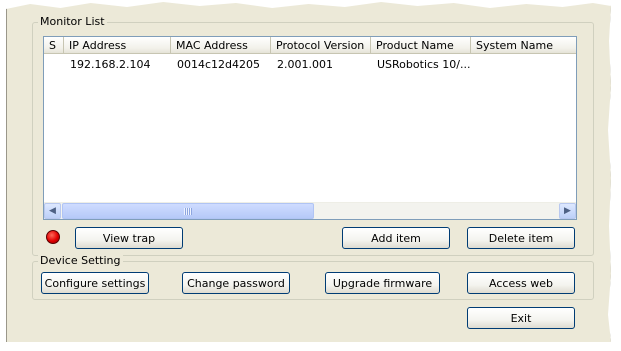 The width and height of the screenshot is (621, 351). Describe the element at coordinates (521, 318) in the screenshot. I see `exit-button: Exit` at that location.